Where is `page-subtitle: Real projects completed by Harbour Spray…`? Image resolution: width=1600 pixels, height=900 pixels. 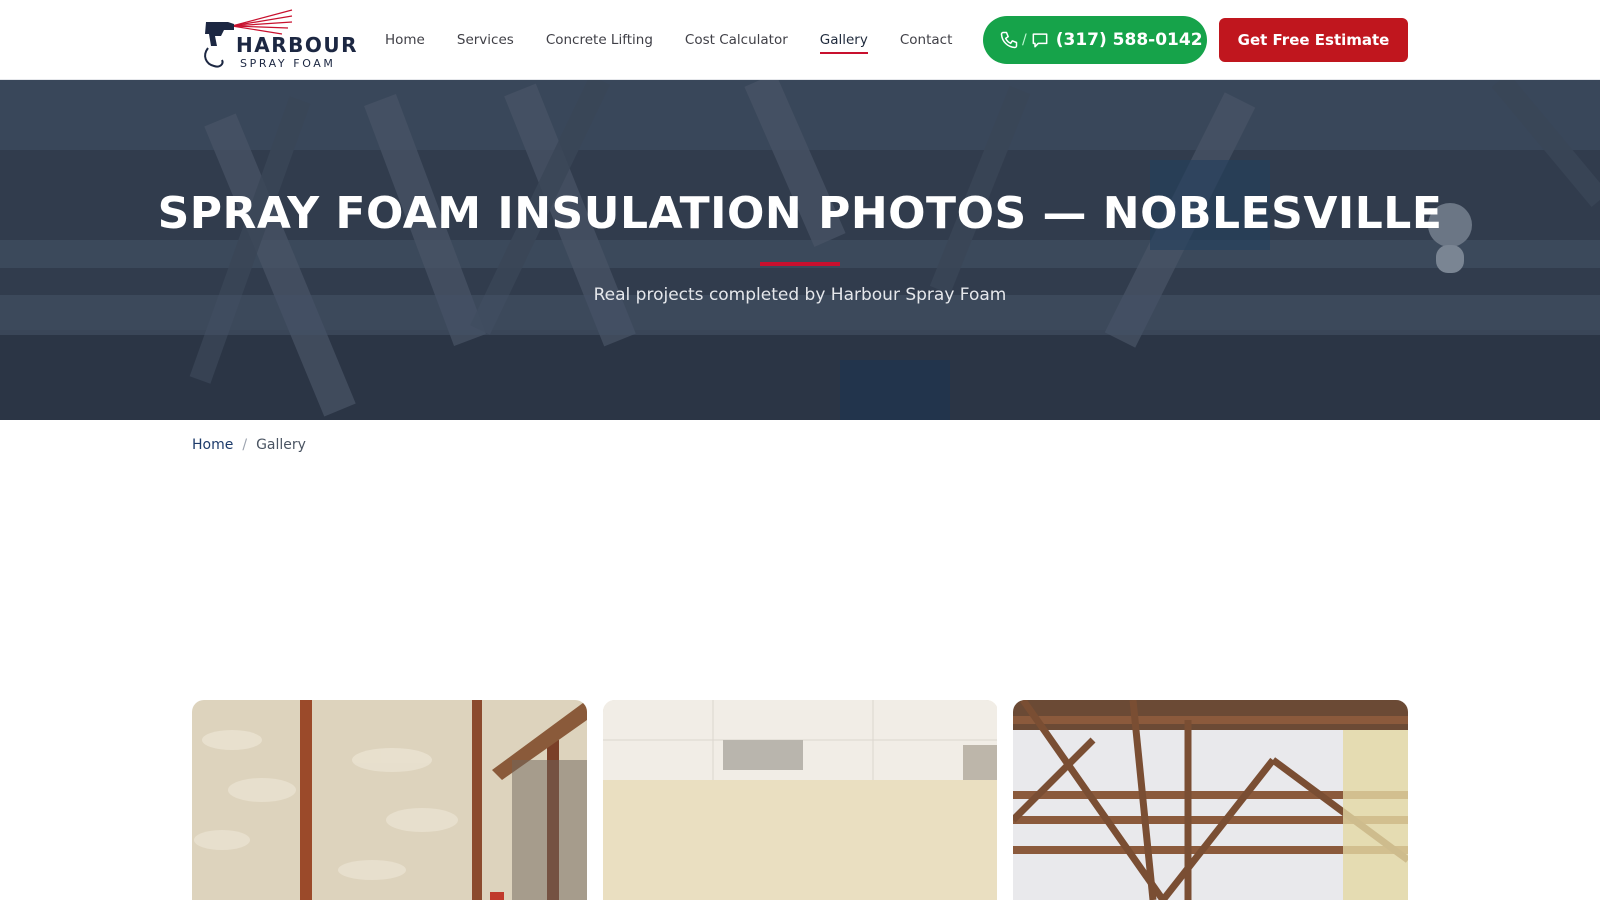
page-subtitle: Real projects completed by Harbour Spray… is located at coordinates (800, 295).